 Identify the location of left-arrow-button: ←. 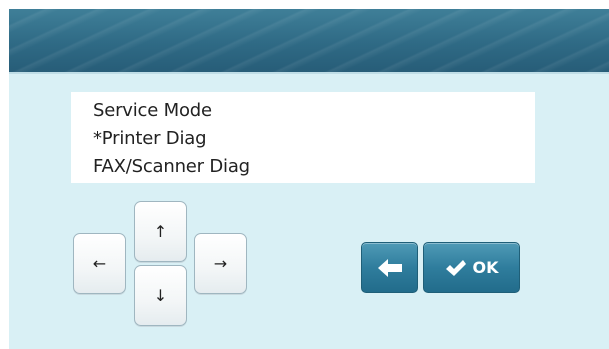
(99, 263).